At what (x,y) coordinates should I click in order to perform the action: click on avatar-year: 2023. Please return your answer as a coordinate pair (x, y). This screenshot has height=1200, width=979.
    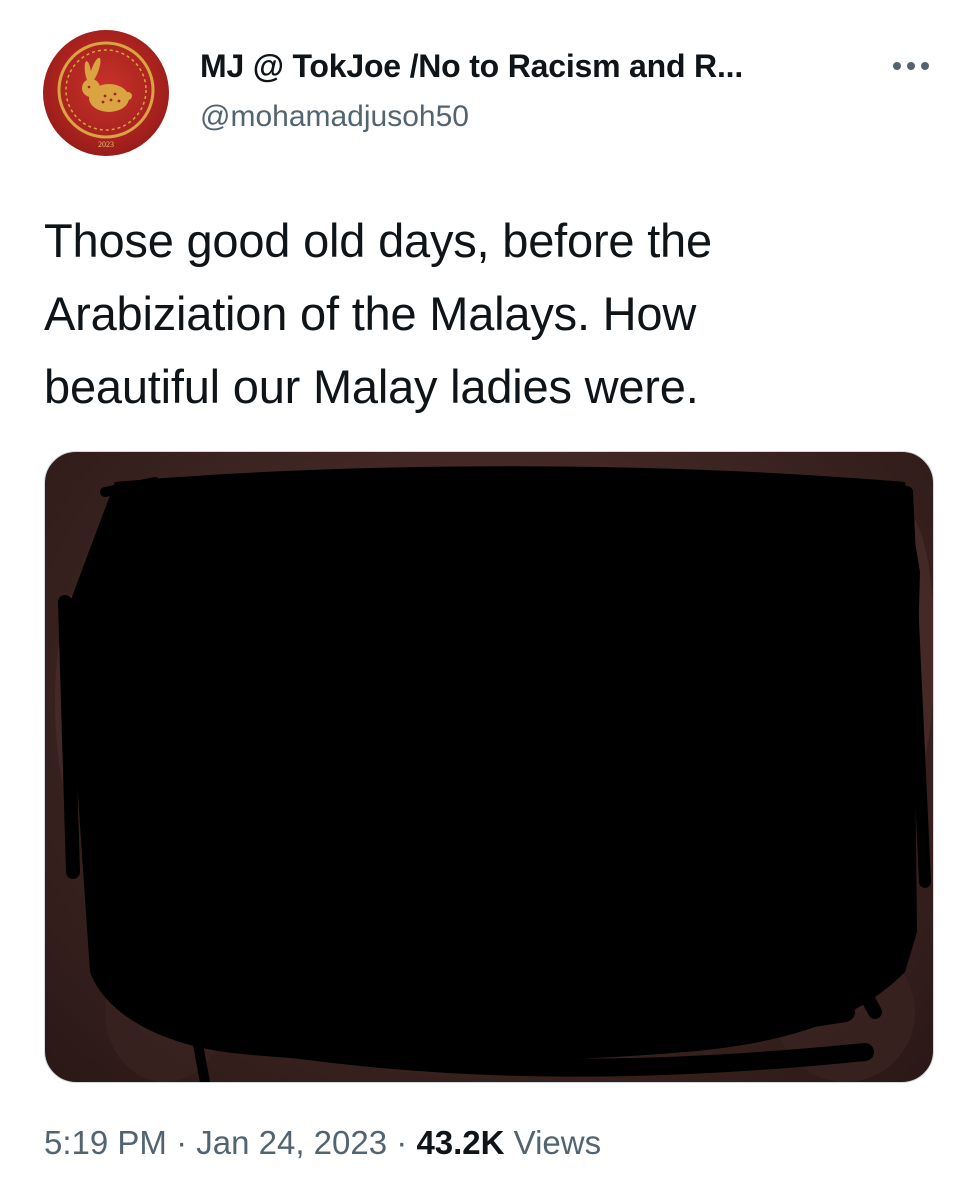
    Looking at the image, I should click on (106, 144).